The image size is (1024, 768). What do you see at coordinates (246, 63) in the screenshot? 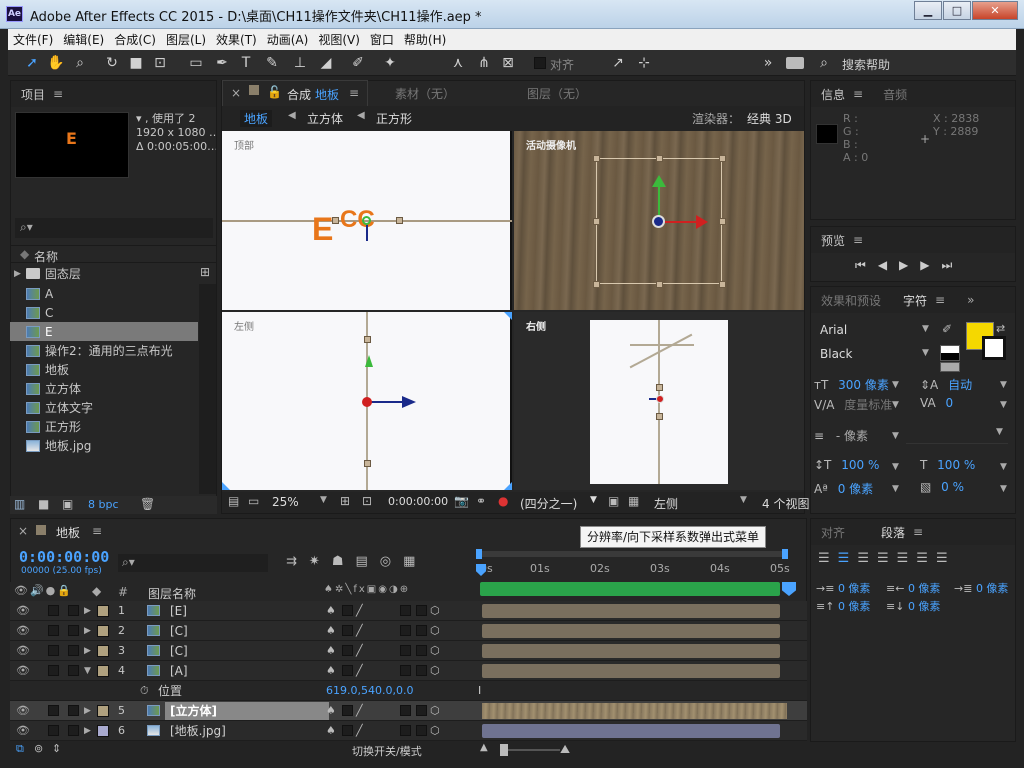
I see `type-tool-icon: T` at bounding box center [246, 63].